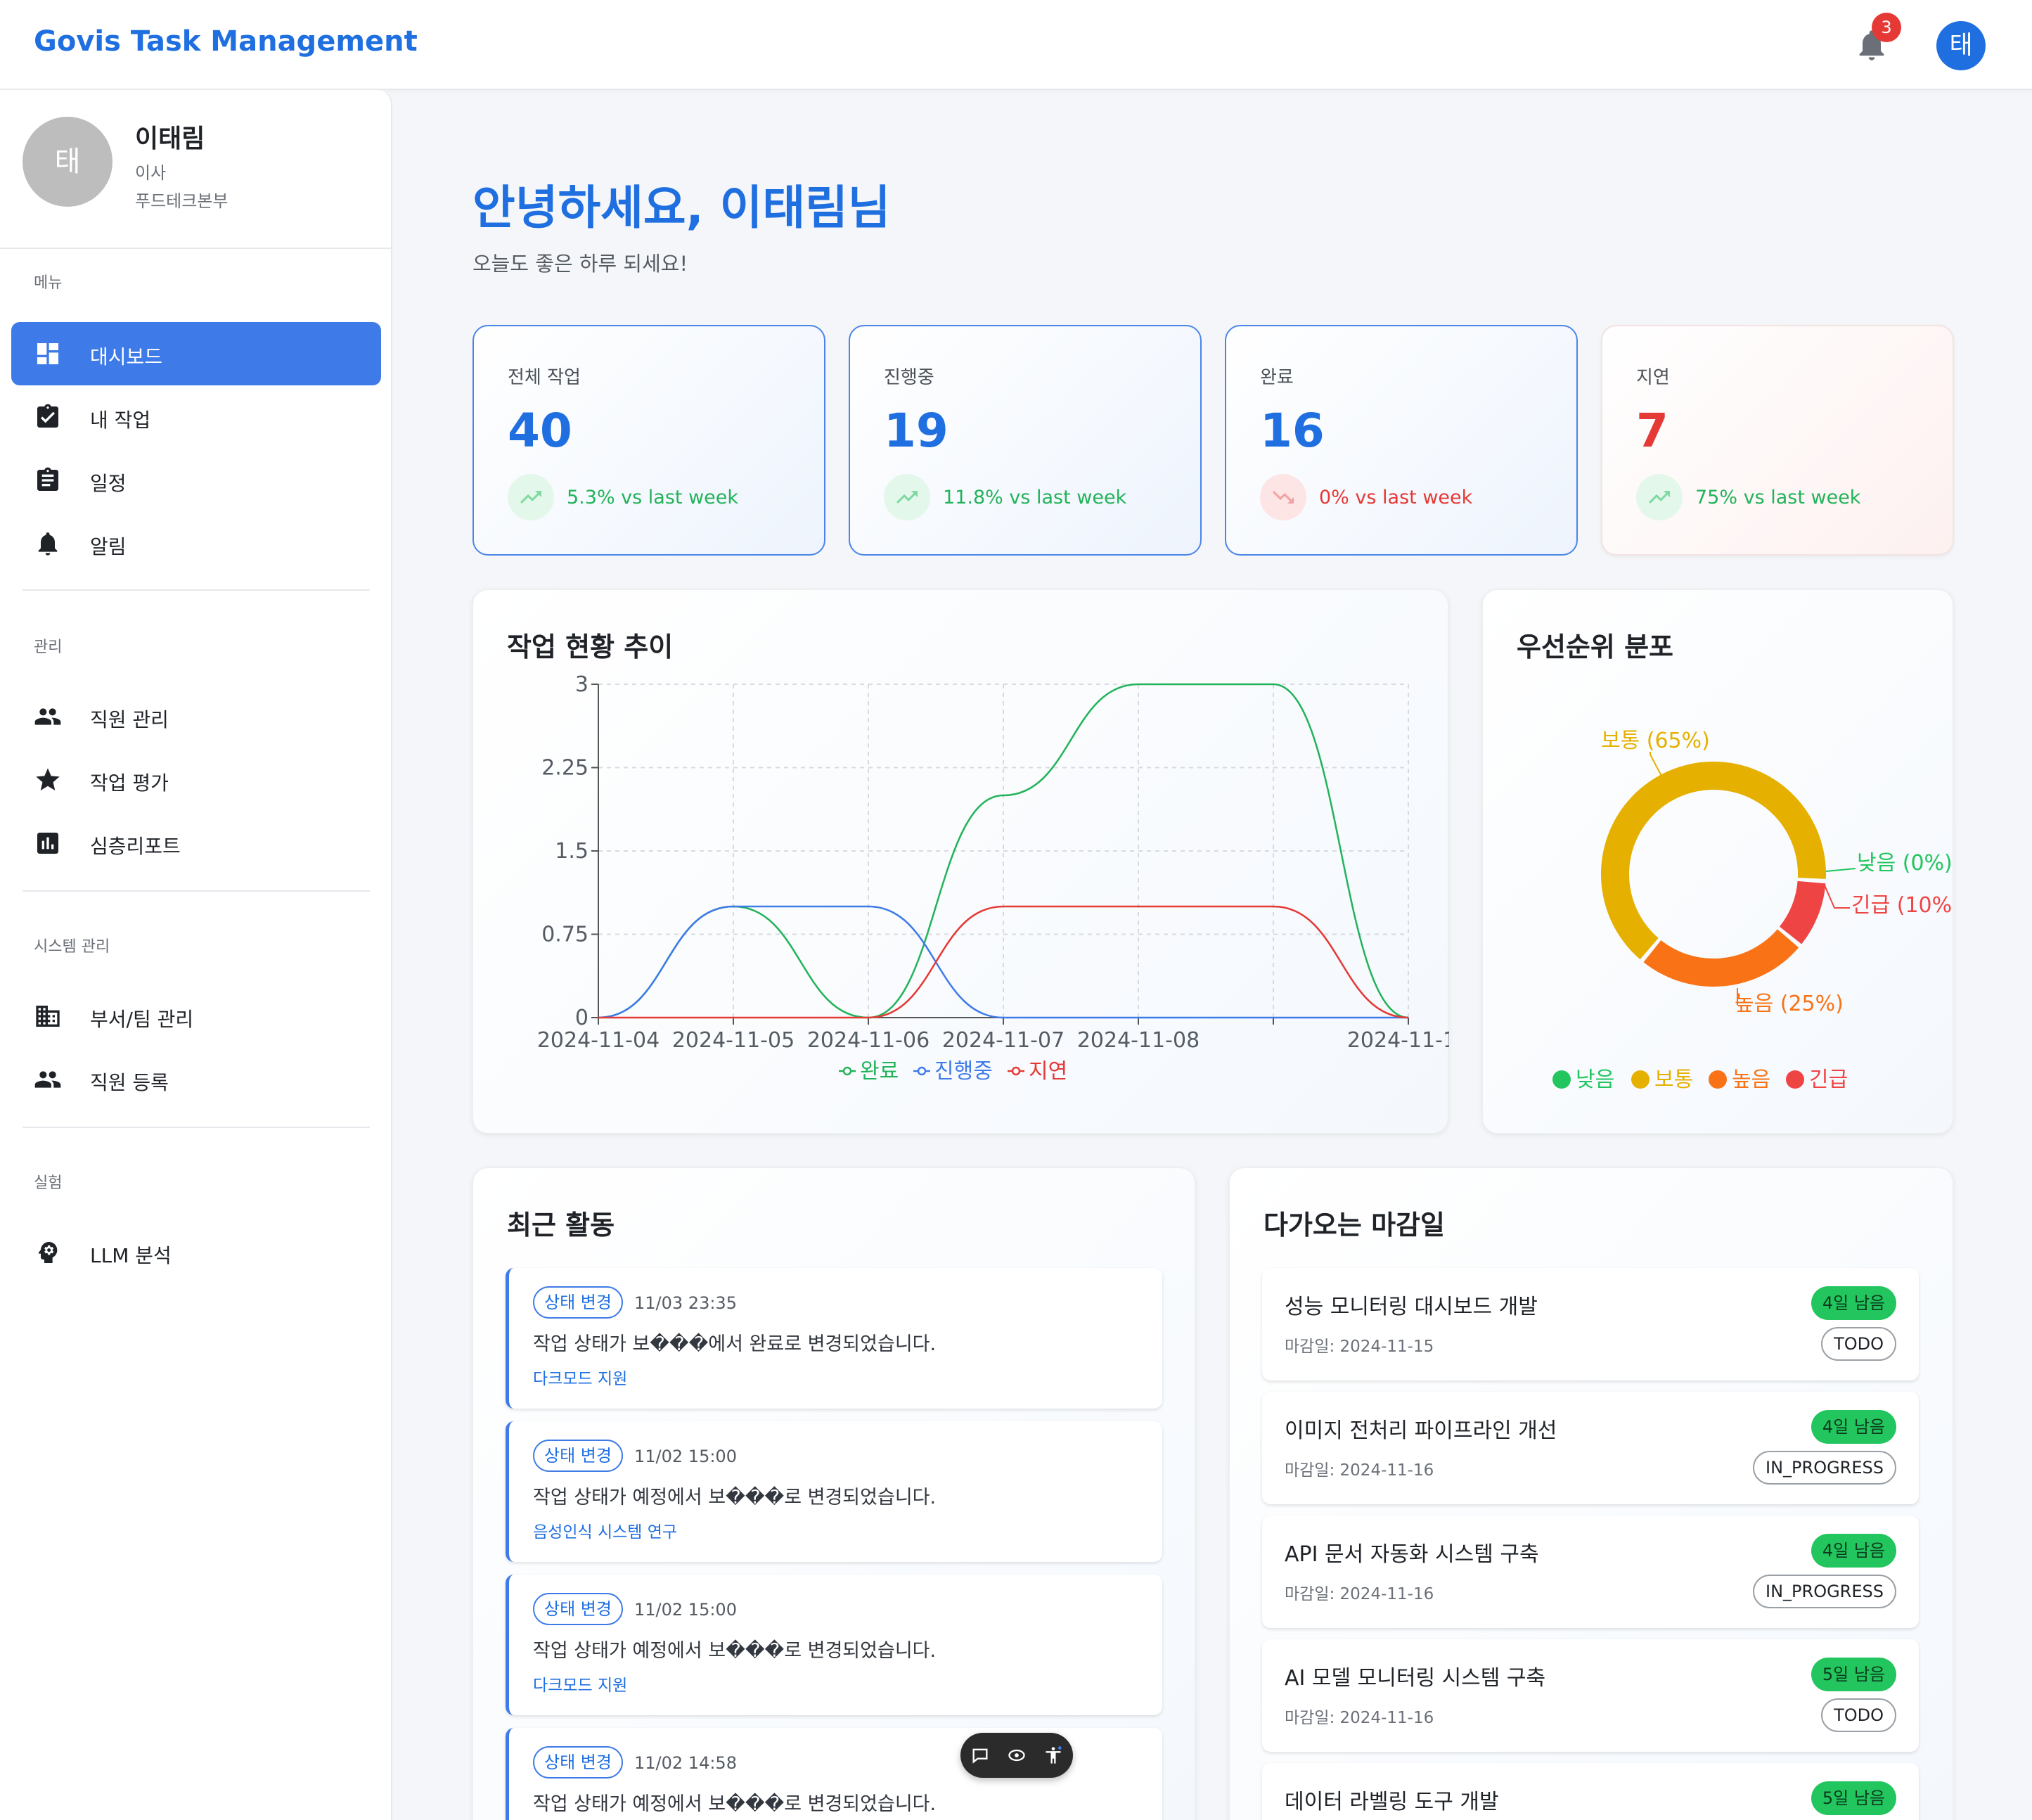 The image size is (2032, 1820). Describe the element at coordinates (598, 1040) in the screenshot. I see `x-tick-label: 2024-11-04` at that location.